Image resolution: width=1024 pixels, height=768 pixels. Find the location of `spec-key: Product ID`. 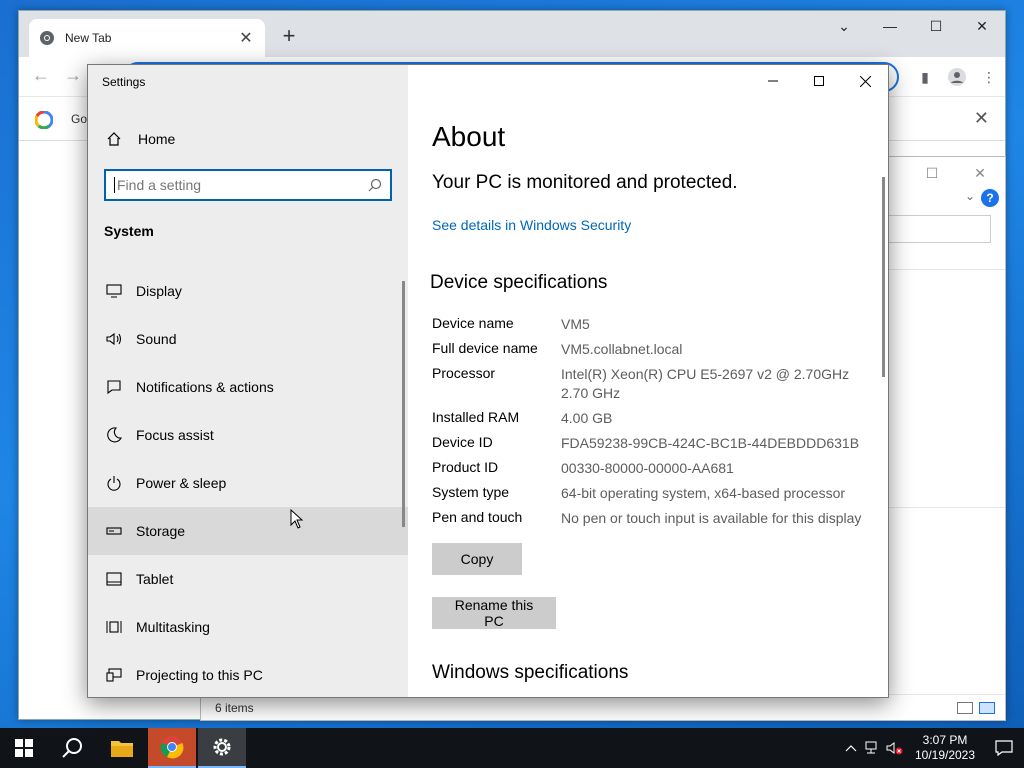

spec-key: Product ID is located at coordinates (465, 467).